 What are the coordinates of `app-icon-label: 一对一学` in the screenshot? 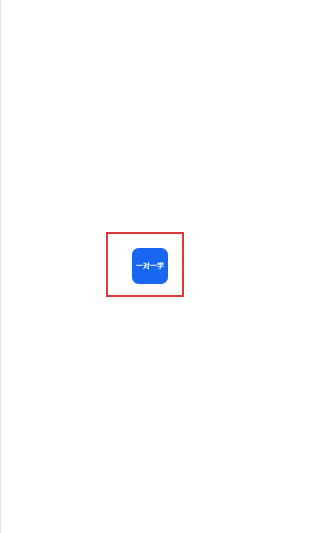 It's located at (150, 265).